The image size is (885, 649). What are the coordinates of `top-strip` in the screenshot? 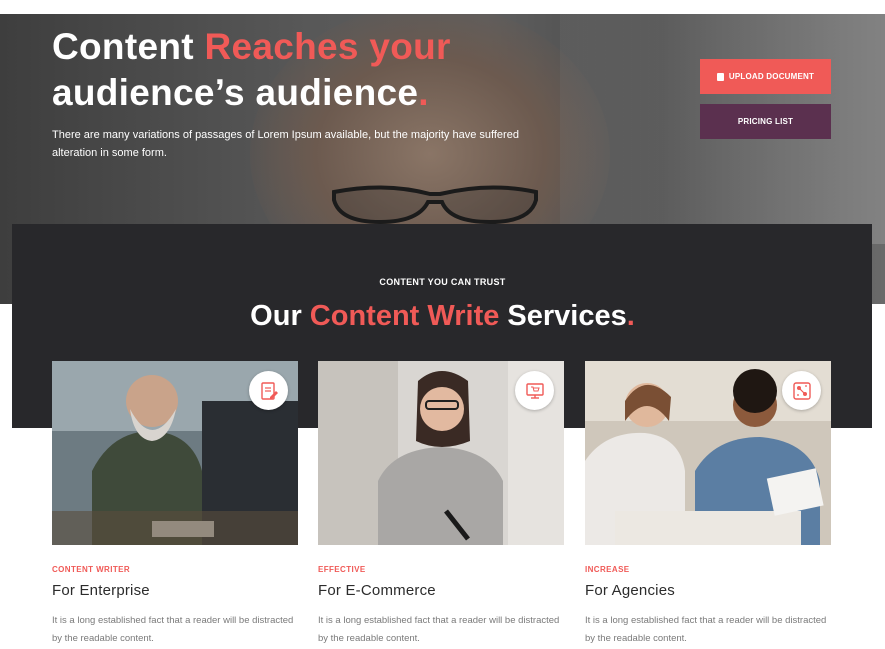 It's located at (442, 7).